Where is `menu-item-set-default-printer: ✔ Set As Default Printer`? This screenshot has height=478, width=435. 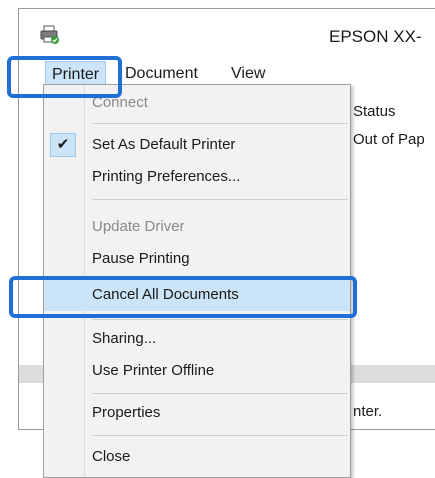 menu-item-set-default-printer: ✔ Set As Default Printer is located at coordinates (197, 145).